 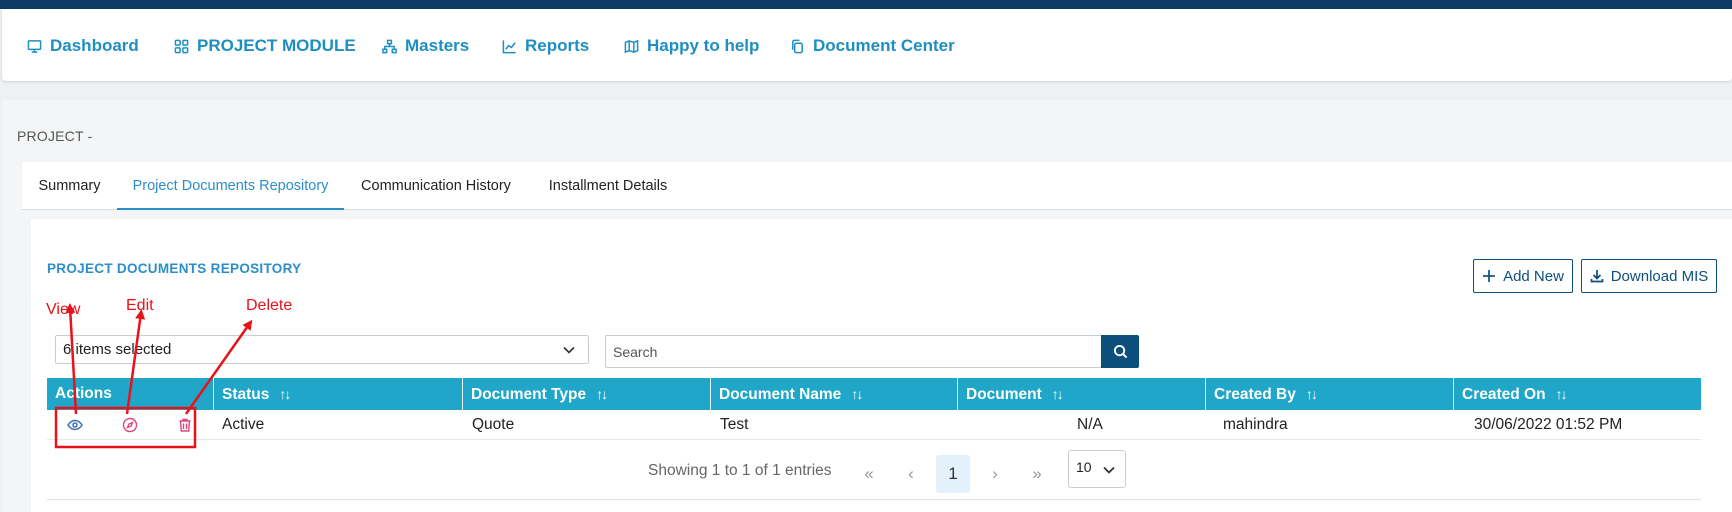 I want to click on cell-document-type: Quote, so click(x=493, y=424).